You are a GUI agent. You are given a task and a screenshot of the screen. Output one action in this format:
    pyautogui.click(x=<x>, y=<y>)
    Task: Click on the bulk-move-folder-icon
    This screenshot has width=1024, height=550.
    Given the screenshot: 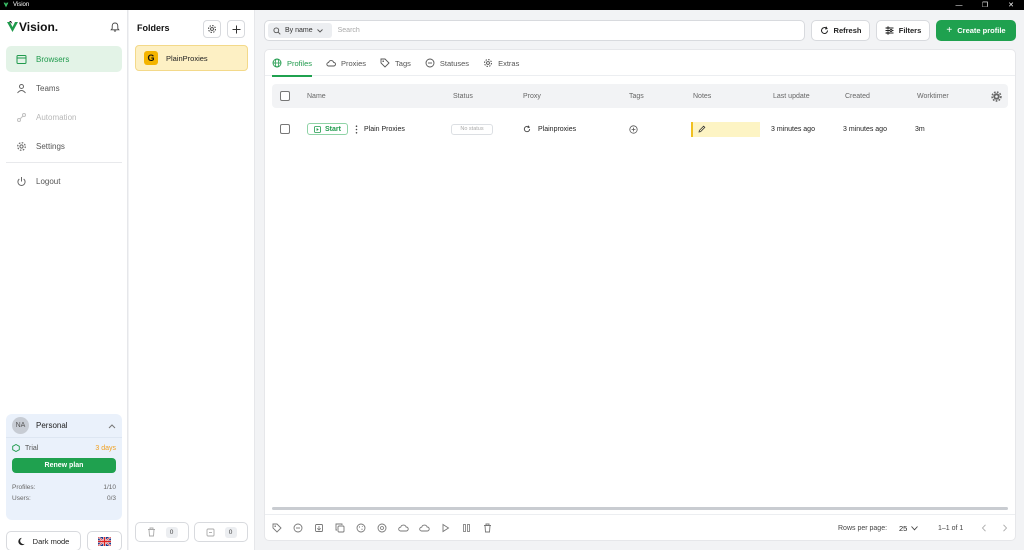 What is the action you would take?
    pyautogui.click(x=319, y=528)
    